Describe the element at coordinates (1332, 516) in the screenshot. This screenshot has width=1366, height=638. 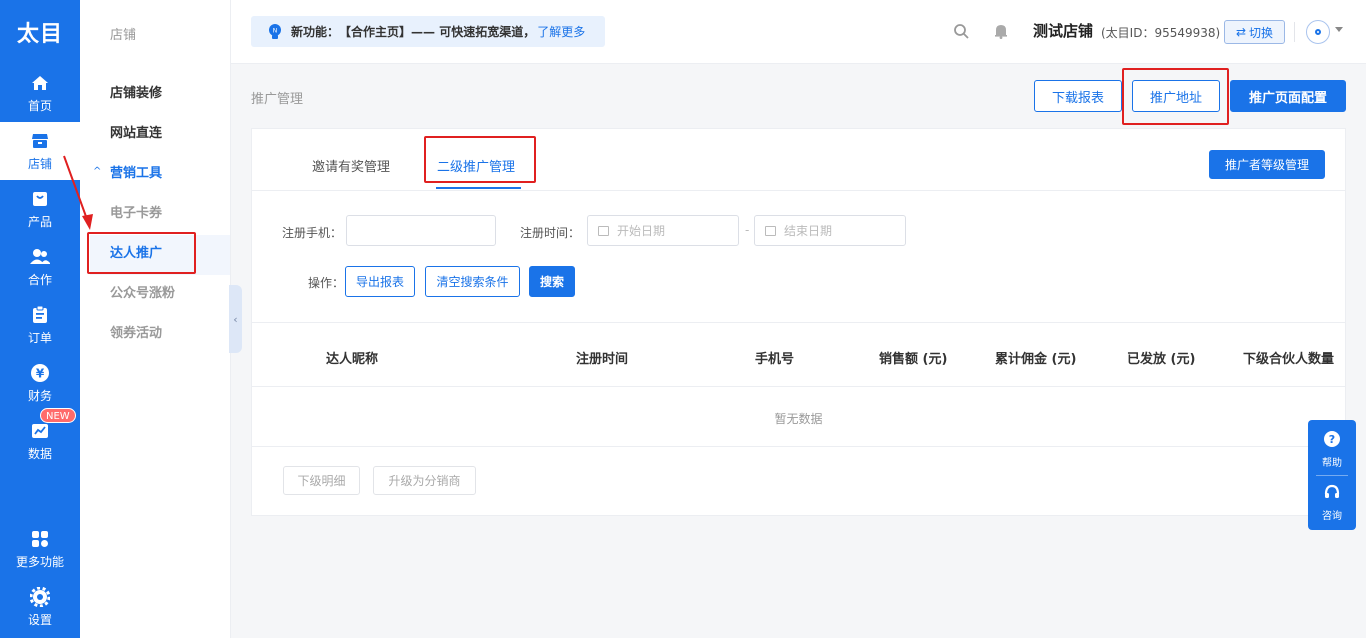
I see `consult-label: 咨询` at that location.